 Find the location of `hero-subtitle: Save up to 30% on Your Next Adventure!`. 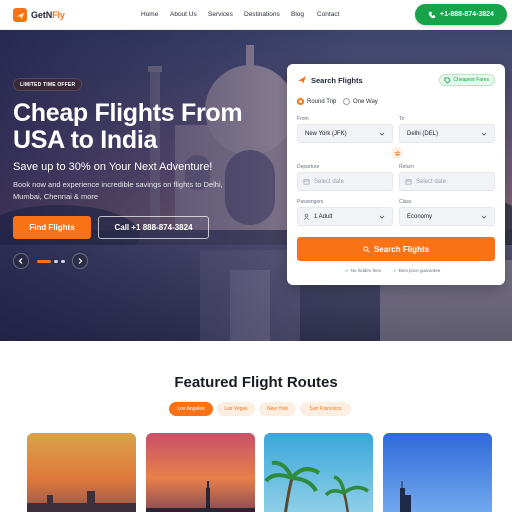

hero-subtitle: Save up to 30% on Your Next Adventure! is located at coordinates (113, 167).